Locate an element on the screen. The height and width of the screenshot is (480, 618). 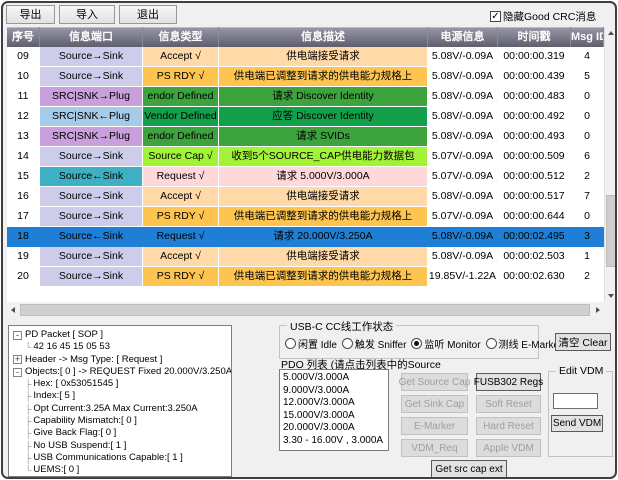
tree-item-label: Opt Current:3.25A Max Current:3.250A is located at coordinates (115, 408).